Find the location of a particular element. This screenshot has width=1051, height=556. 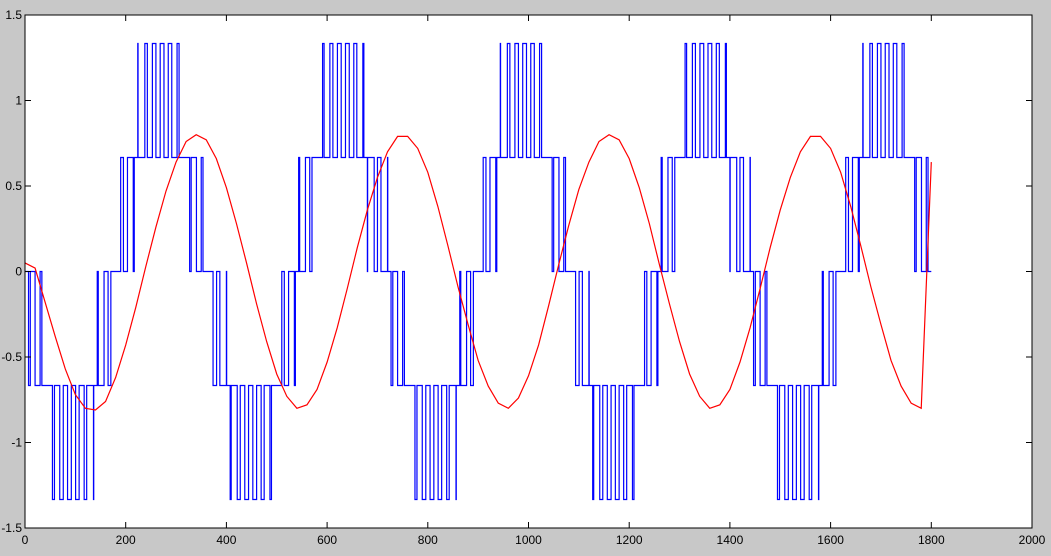

x-tick-label: 400 is located at coordinates (226, 540).